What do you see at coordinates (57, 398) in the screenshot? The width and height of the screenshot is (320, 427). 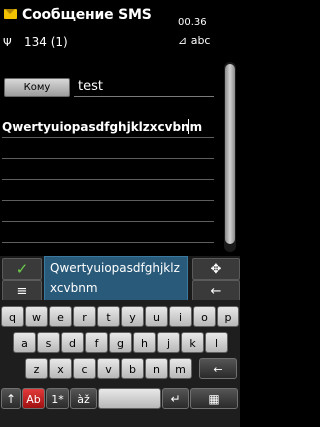 I see `numeric-key: 1*` at bounding box center [57, 398].